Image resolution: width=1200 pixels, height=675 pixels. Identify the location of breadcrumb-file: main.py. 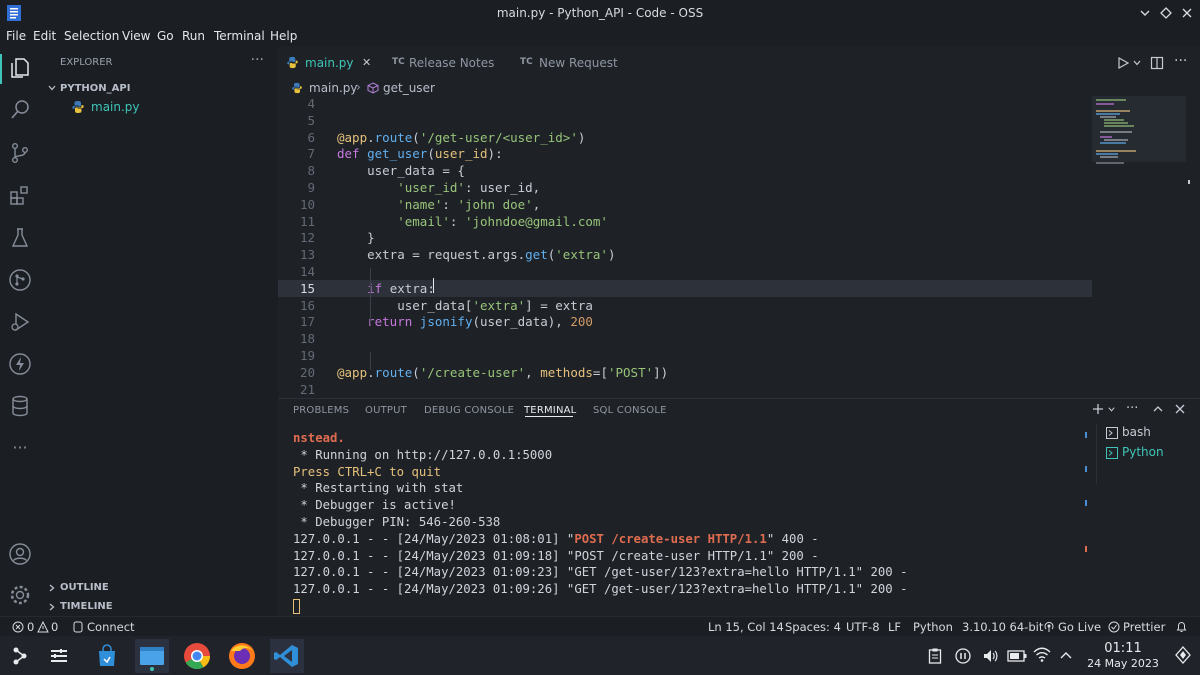
(333, 88).